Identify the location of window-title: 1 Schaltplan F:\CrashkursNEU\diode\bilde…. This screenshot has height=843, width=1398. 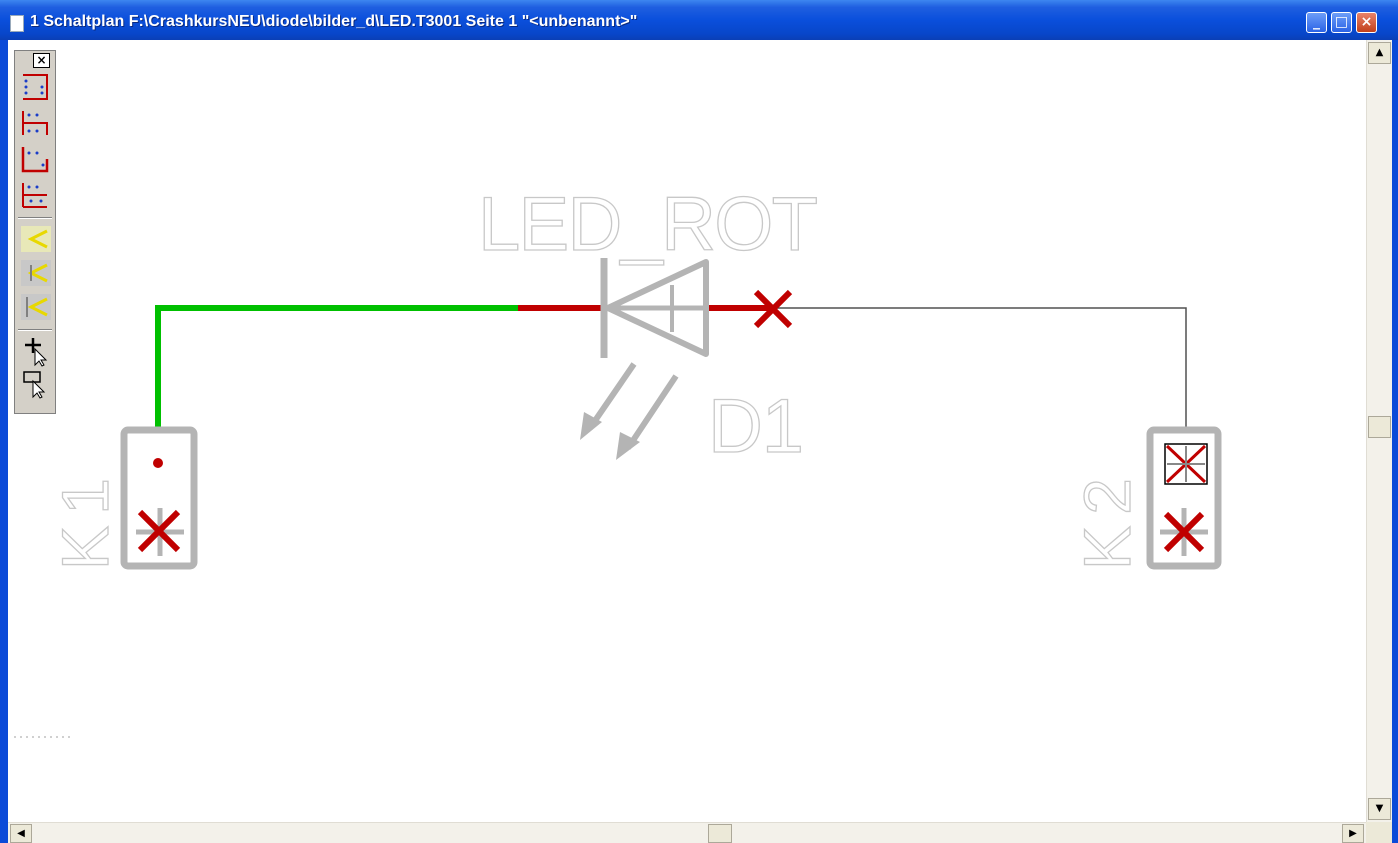
(334, 21).